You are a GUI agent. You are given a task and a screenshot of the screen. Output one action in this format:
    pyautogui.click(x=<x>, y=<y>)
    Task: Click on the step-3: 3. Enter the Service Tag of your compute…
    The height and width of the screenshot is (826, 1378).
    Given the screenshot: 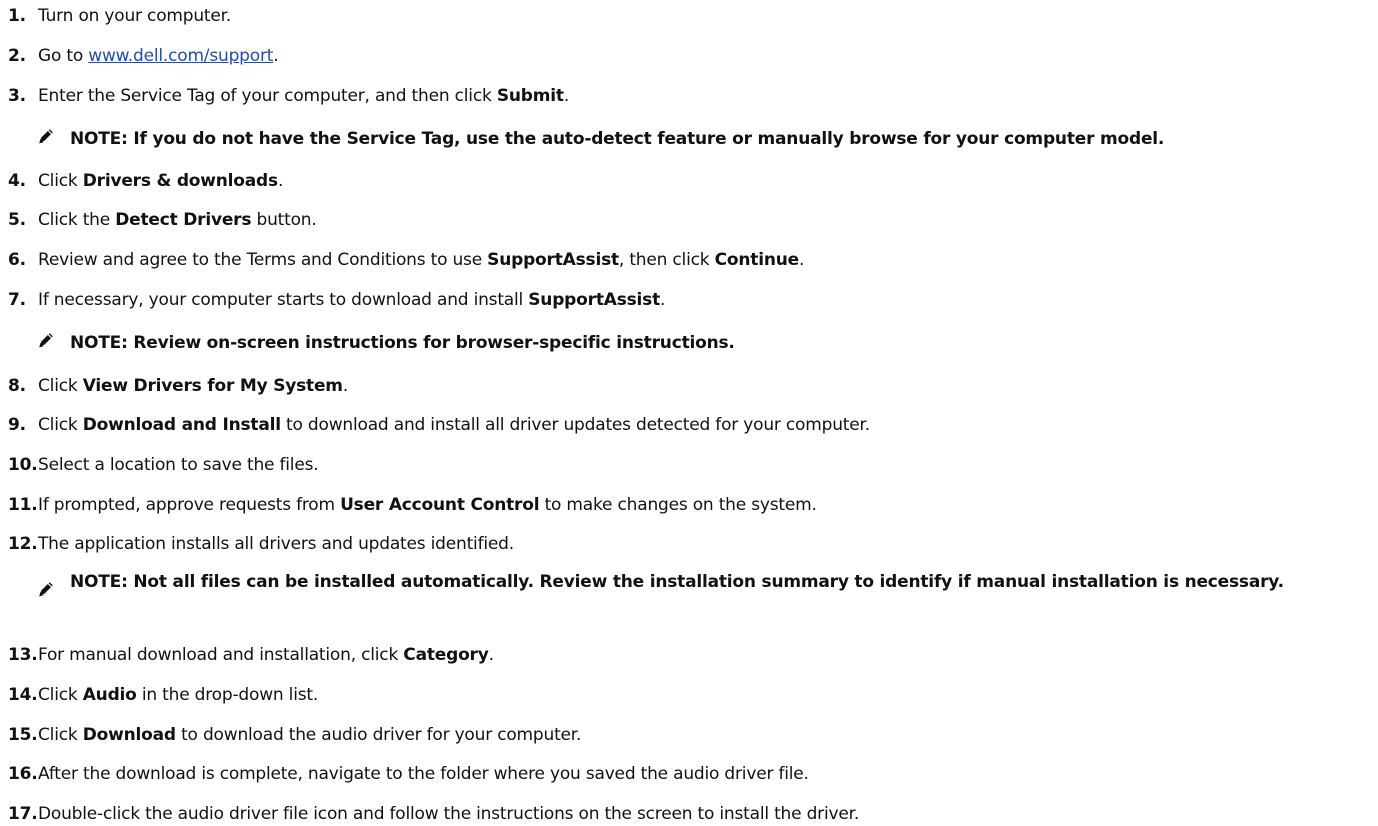 What is the action you would take?
    pyautogui.click(x=288, y=96)
    